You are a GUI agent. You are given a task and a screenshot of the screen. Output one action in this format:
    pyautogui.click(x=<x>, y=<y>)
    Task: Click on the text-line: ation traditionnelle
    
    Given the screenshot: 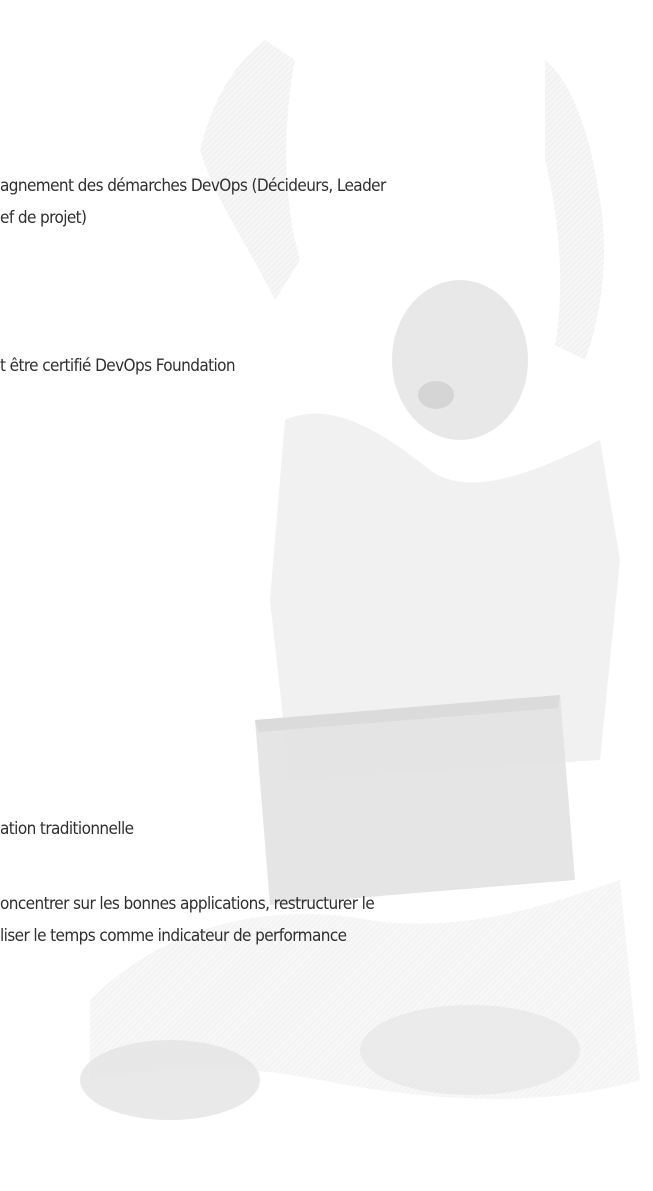 What is the action you would take?
    pyautogui.click(x=67, y=829)
    